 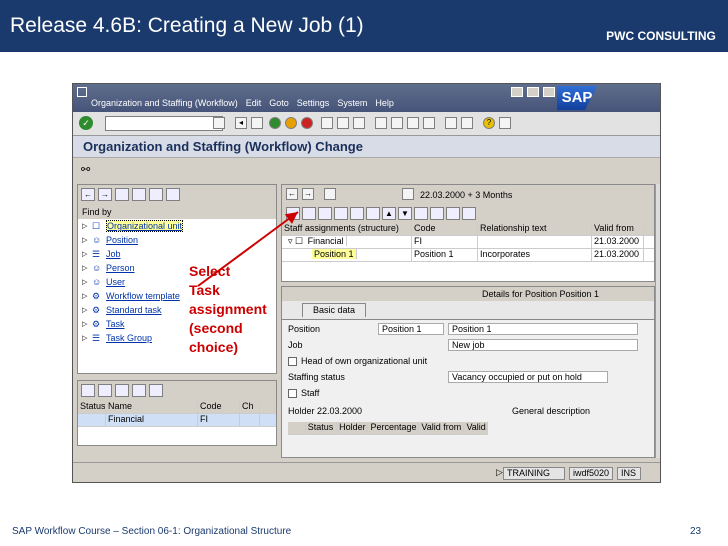 What do you see at coordinates (352, 103) in the screenshot?
I see `menu-system: System` at bounding box center [352, 103].